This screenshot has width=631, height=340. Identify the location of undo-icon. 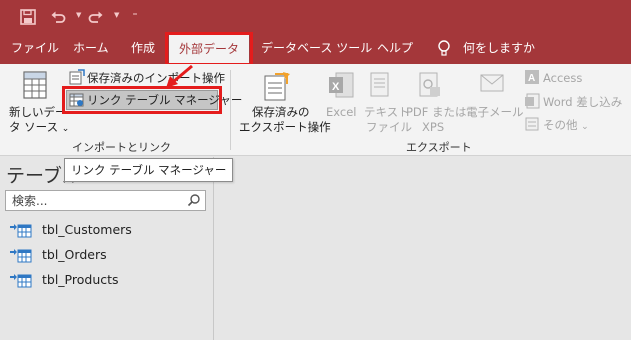
(63, 17).